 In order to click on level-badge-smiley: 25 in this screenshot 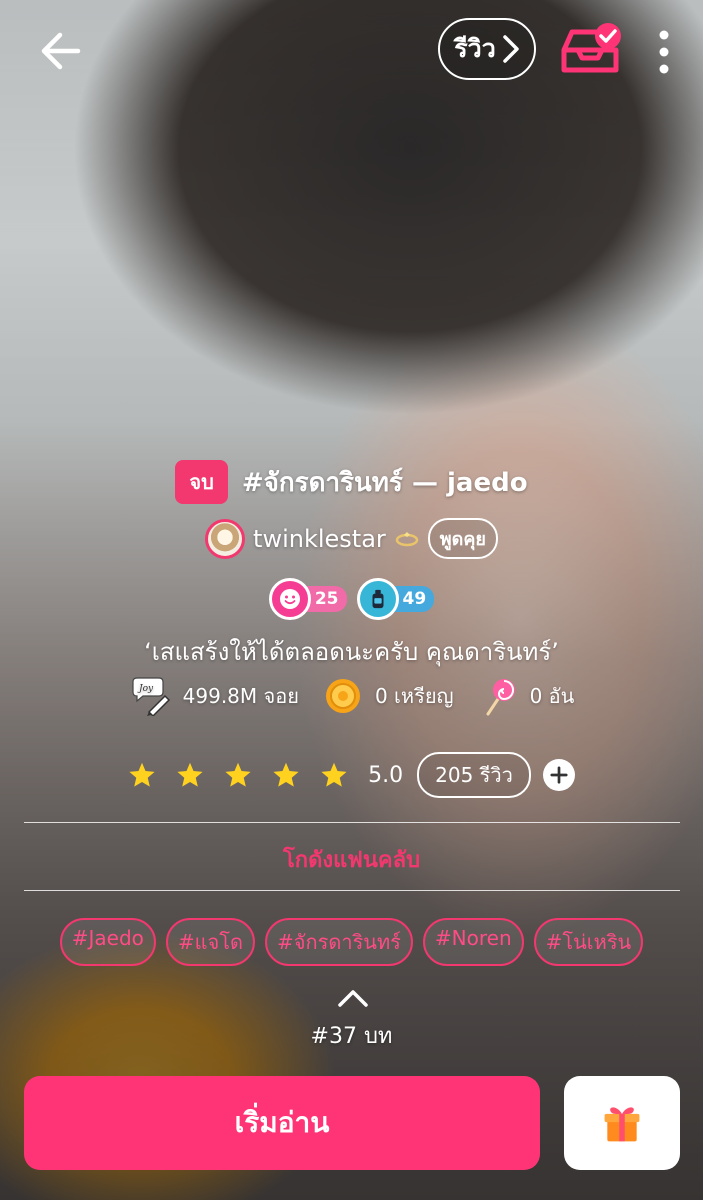, I will do `click(307, 599)`.